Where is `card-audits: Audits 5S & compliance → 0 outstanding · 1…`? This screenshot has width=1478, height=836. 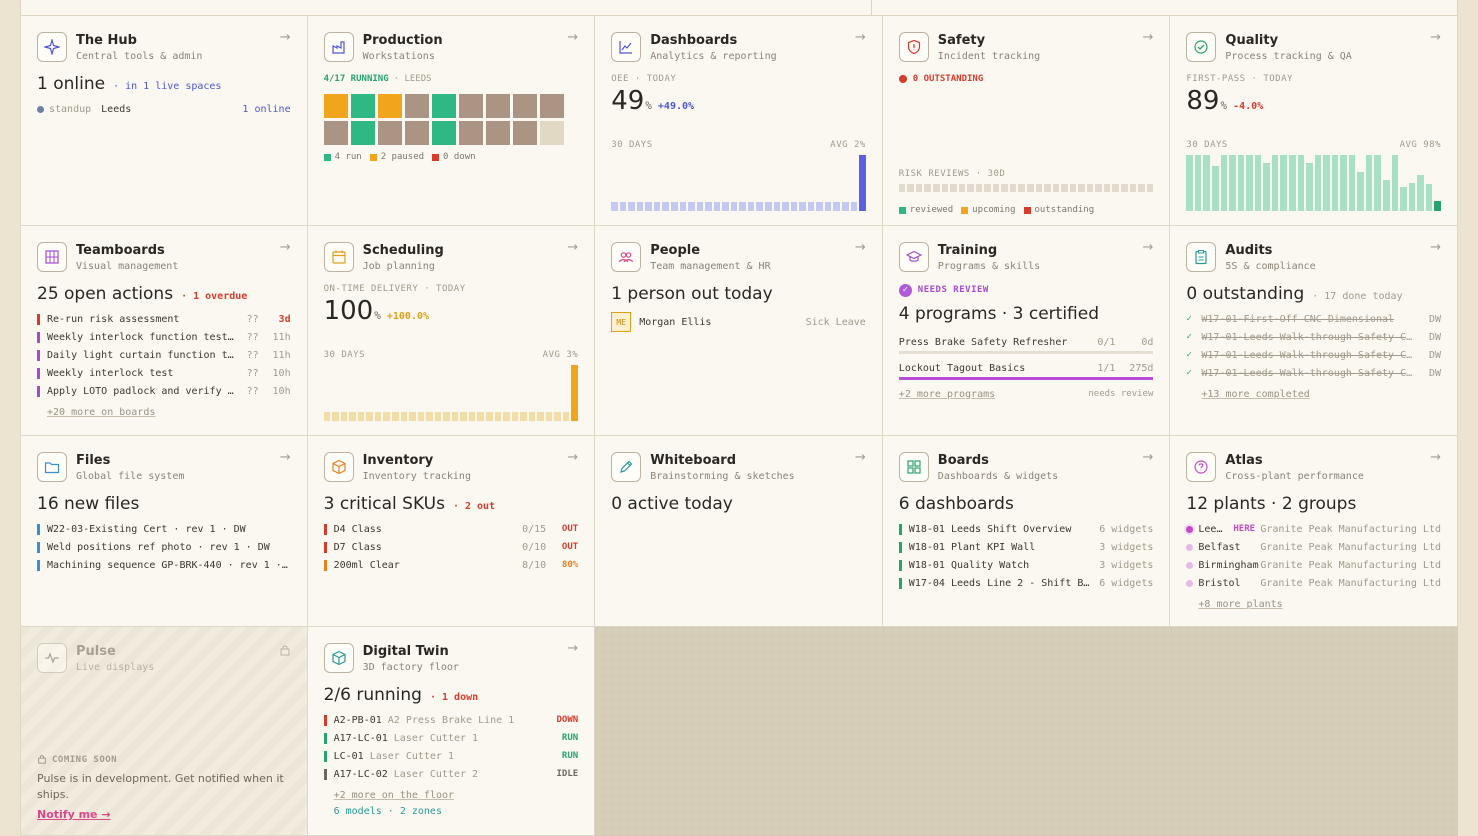
card-audits: Audits 5S & compliance → 0 outstanding · 1… is located at coordinates (1314, 331).